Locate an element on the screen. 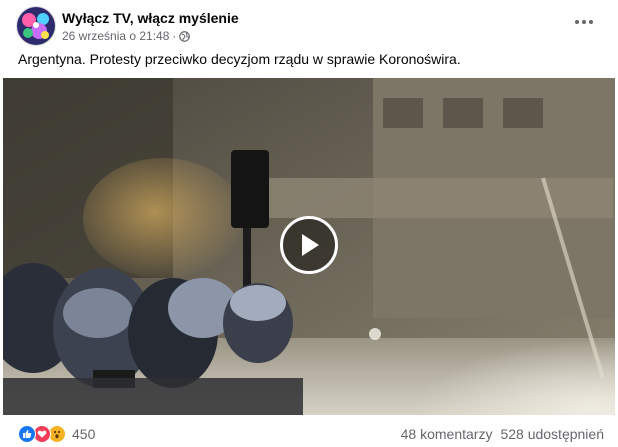 This screenshot has height=447, width=618. globe-icon is located at coordinates (185, 36).